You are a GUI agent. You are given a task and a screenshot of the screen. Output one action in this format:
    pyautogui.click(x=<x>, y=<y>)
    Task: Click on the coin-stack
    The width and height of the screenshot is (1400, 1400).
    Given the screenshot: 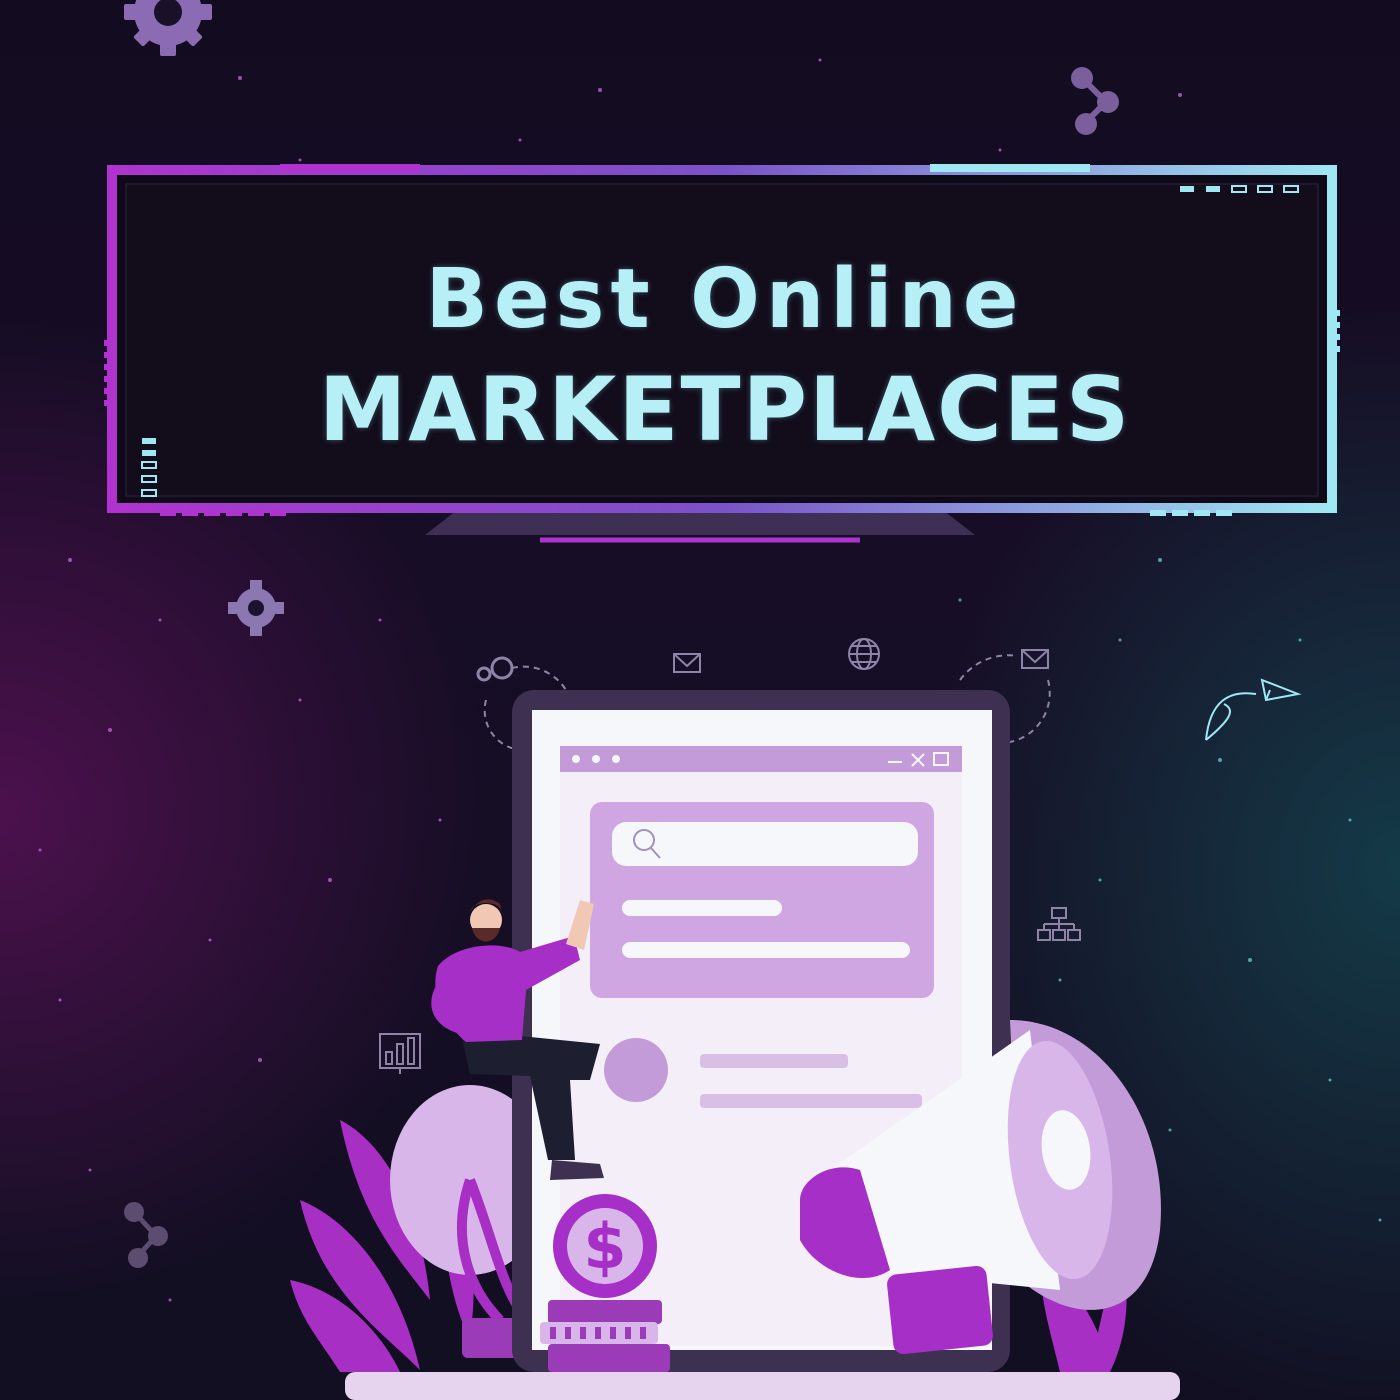 What is the action you would take?
    pyautogui.click(x=605, y=1336)
    